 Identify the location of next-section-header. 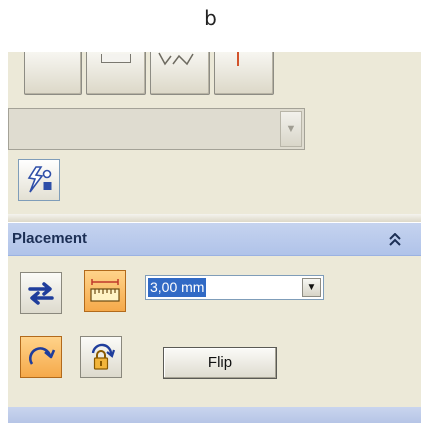
(214, 415).